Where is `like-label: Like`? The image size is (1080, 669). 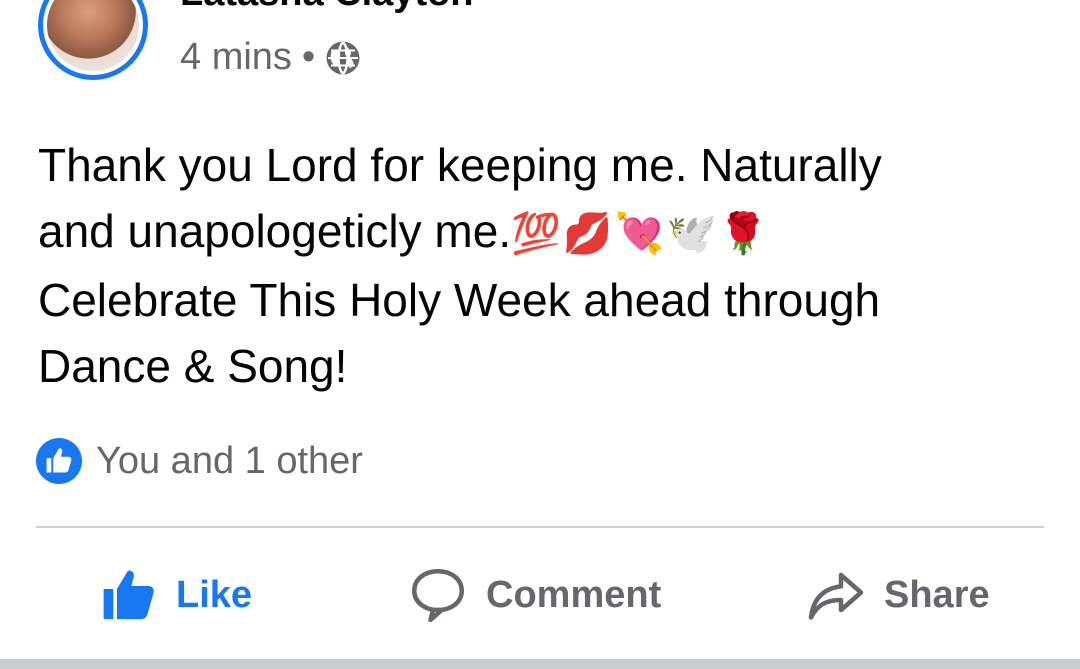
like-label: Like is located at coordinates (214, 594).